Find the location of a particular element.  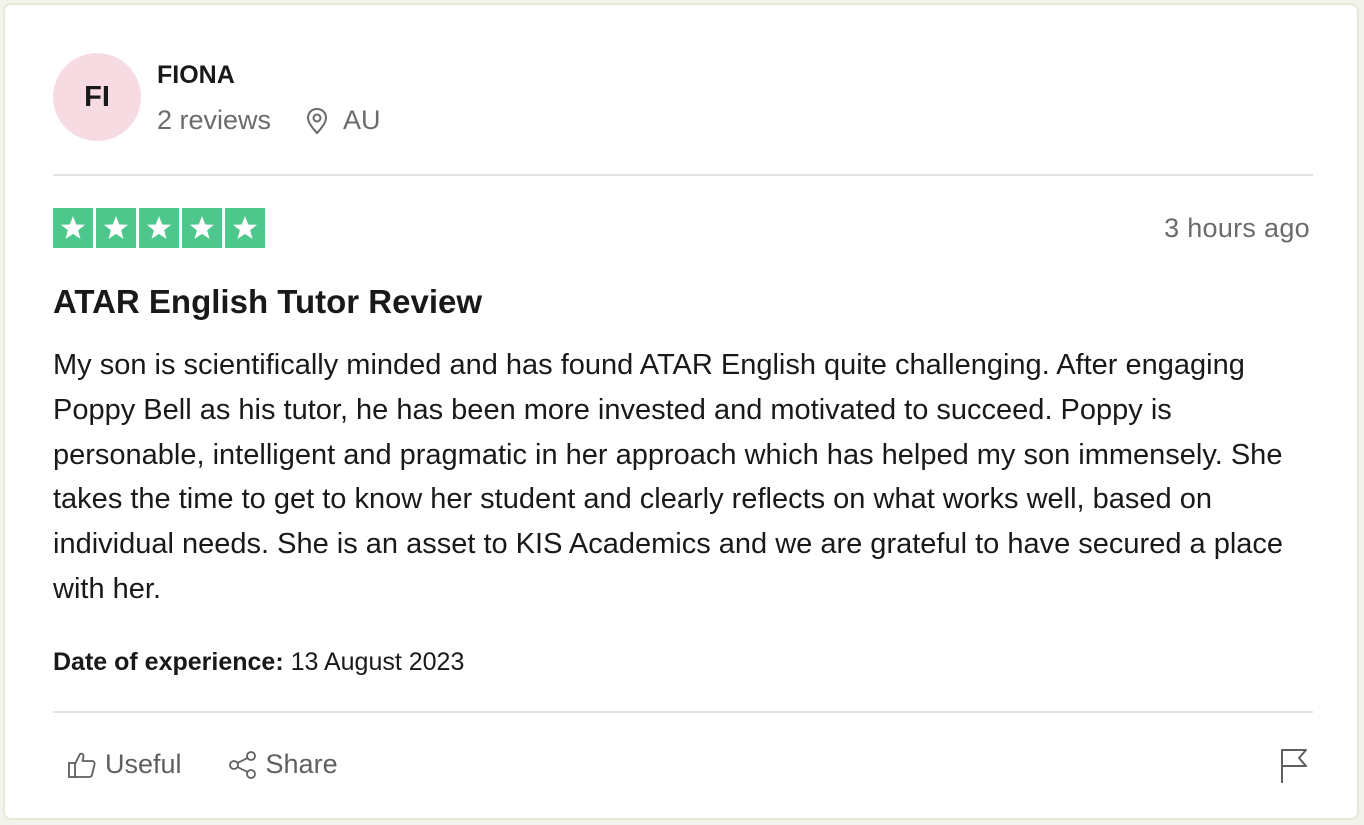

footer-divider is located at coordinates (683, 712).